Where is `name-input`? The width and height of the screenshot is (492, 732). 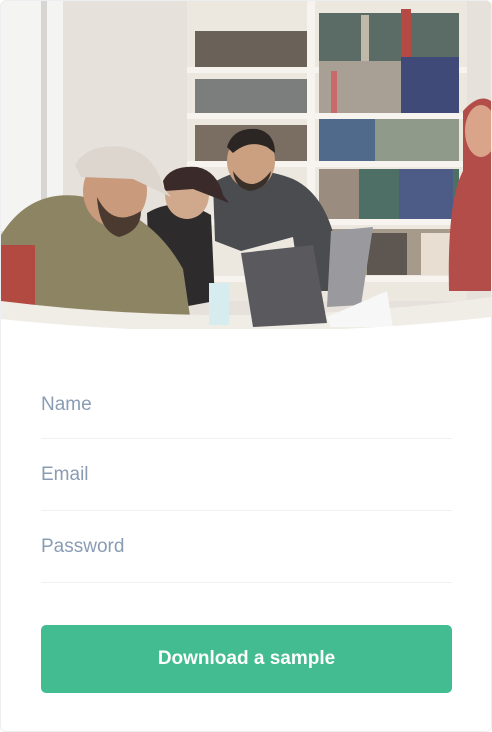 name-input is located at coordinates (246, 405).